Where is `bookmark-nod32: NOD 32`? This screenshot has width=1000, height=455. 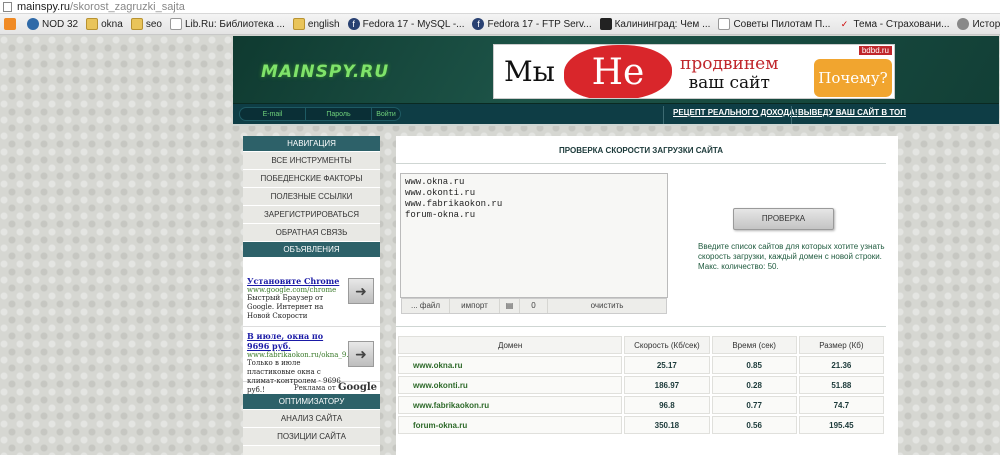 bookmark-nod32: NOD 32 is located at coordinates (52, 24).